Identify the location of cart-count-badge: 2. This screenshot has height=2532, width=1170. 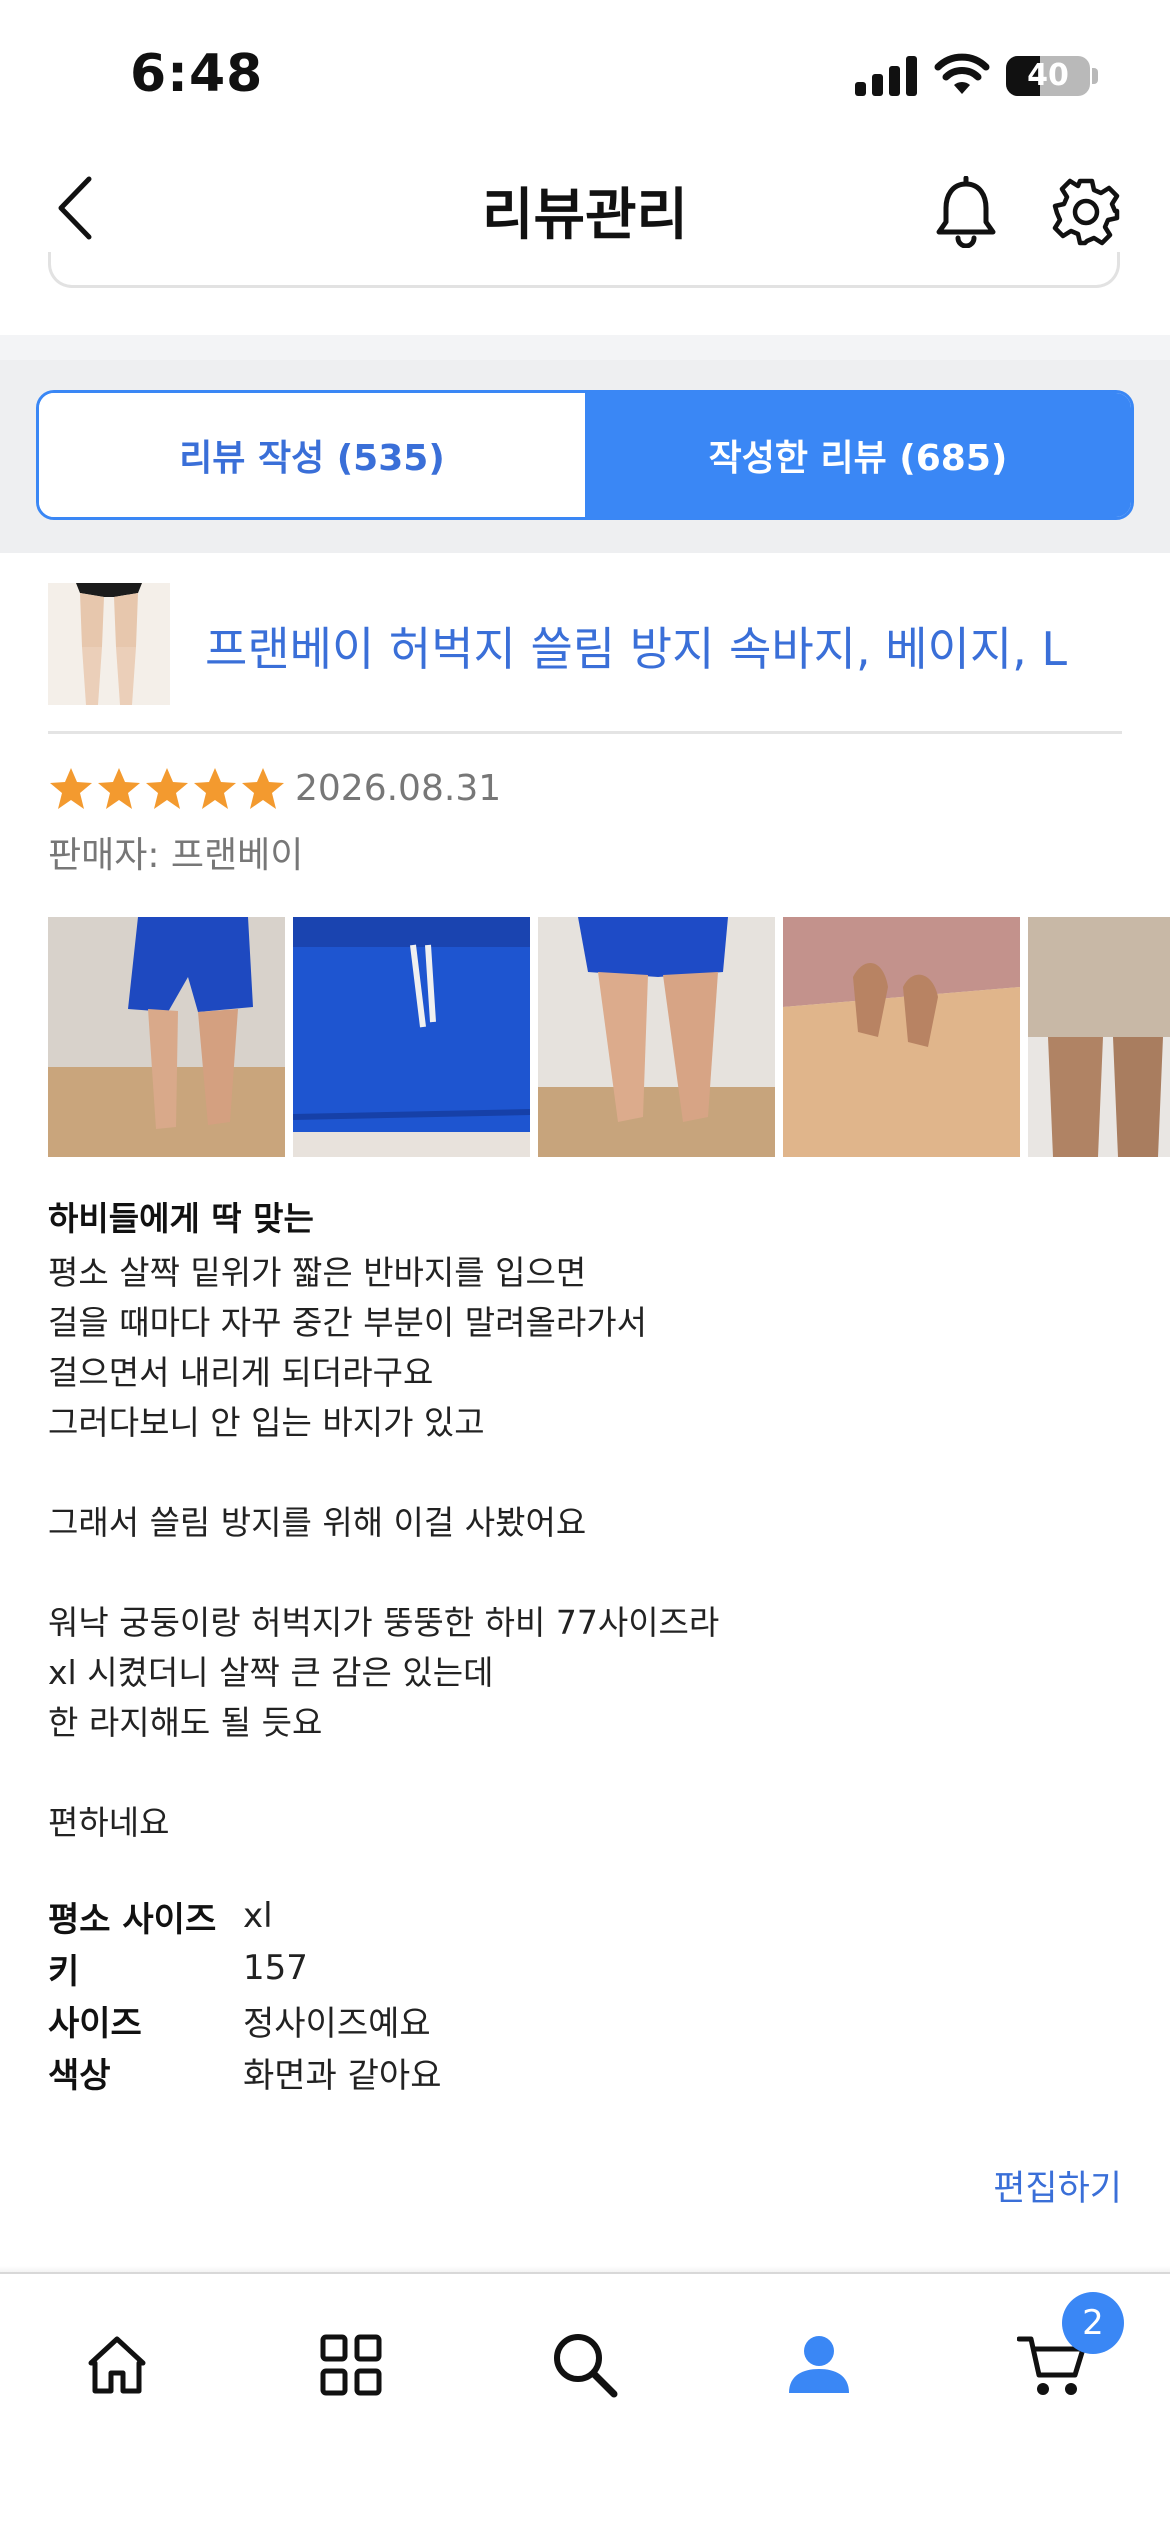
(1093, 2323).